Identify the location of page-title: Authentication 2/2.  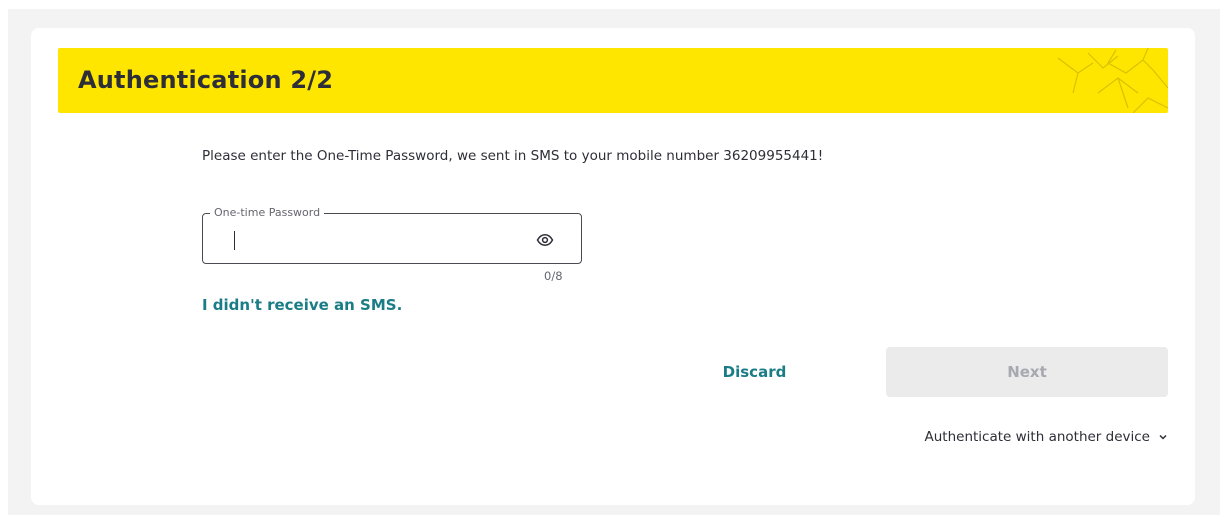
(206, 80).